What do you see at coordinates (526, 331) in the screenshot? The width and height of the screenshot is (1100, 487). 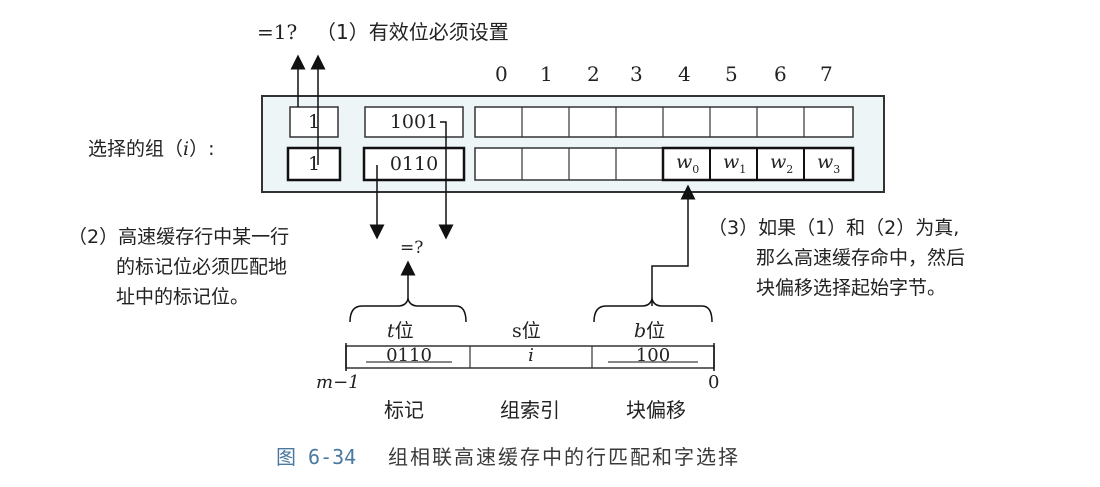 I see `field-head-index: s位` at bounding box center [526, 331].